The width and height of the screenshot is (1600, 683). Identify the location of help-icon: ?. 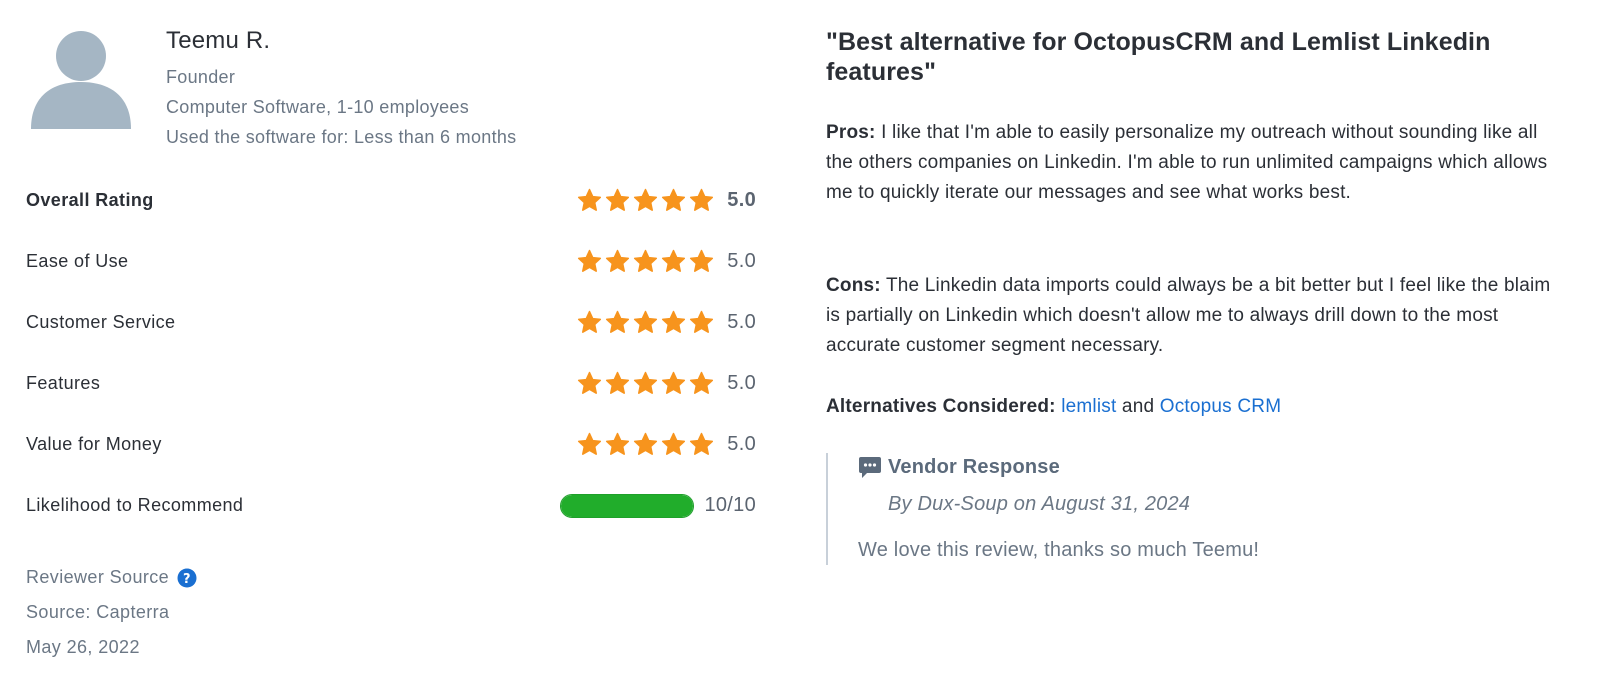
(187, 578).